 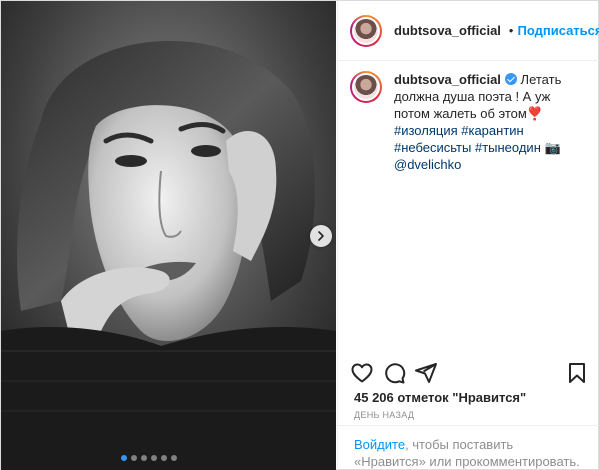 I want to click on caption-username: dubtsova_official, so click(x=447, y=79).